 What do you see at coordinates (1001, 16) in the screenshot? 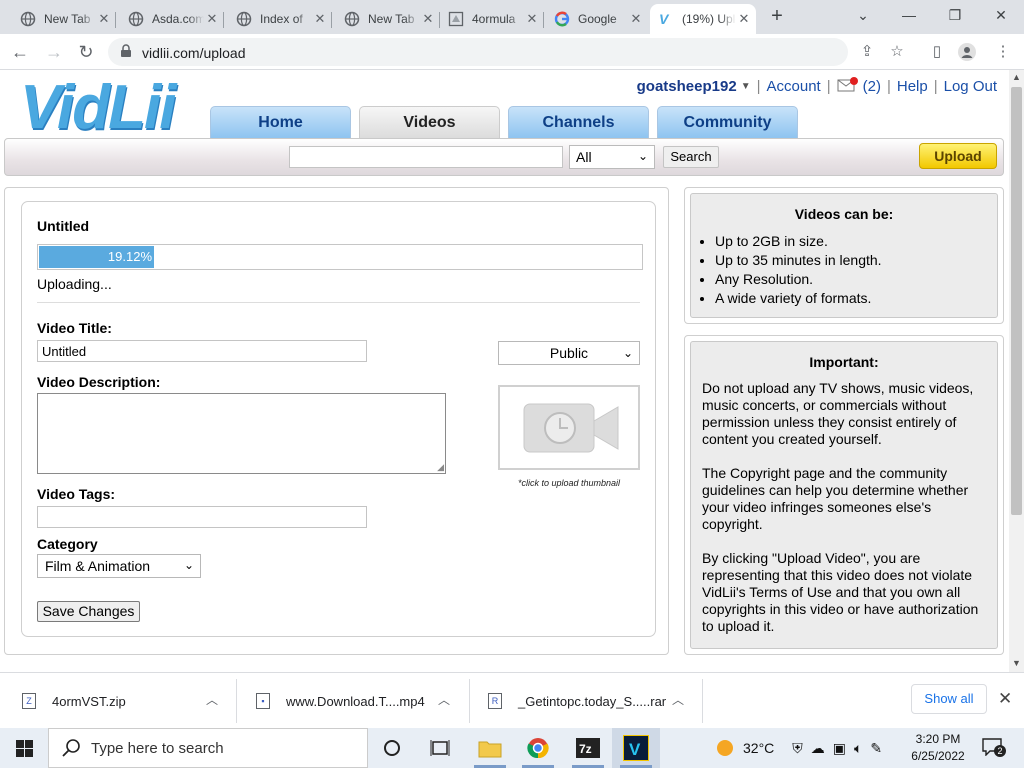
I see `close-window-button: ✕` at bounding box center [1001, 16].